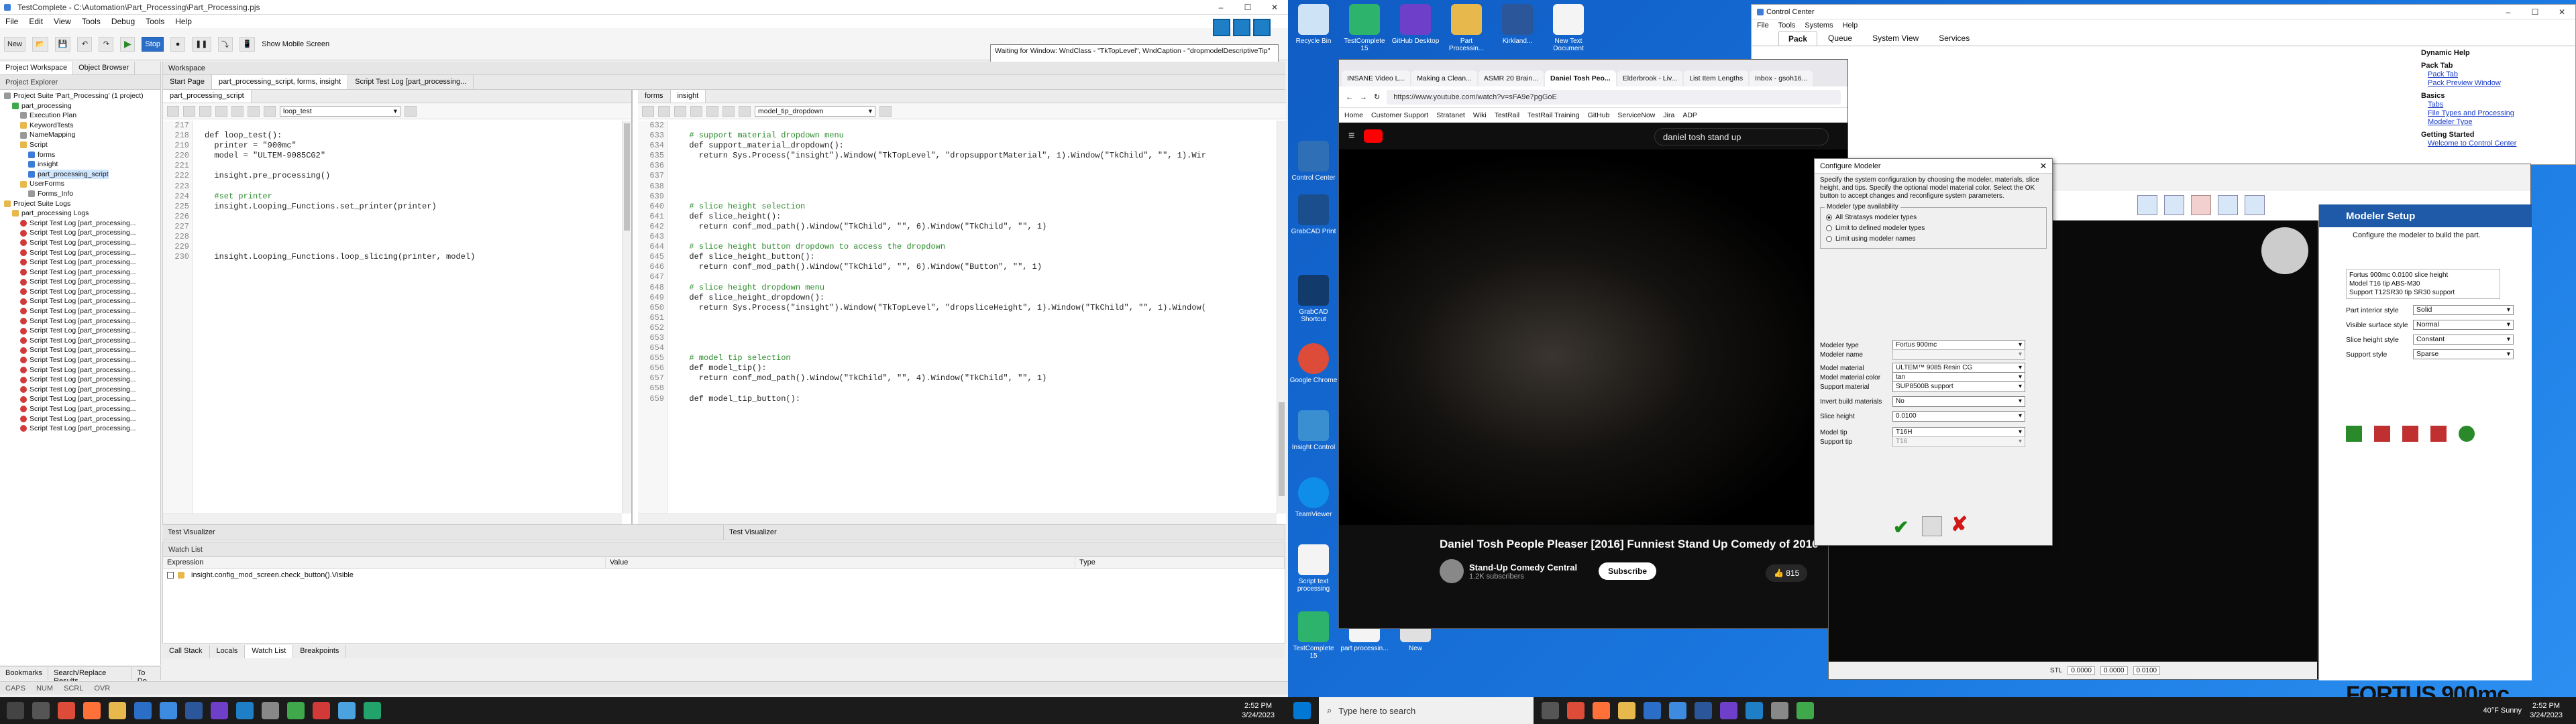 The height and width of the screenshot is (724, 2576). What do you see at coordinates (2546, 710) in the screenshot?
I see `clock-right: 2:52 PM 3/24/2023` at bounding box center [2546, 710].